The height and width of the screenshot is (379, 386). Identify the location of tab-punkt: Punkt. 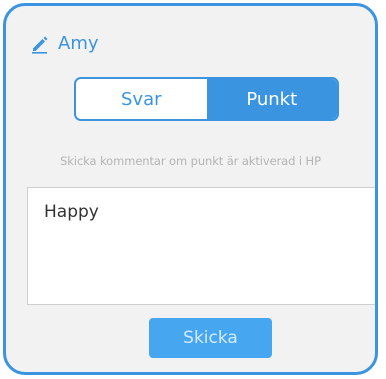
(271, 99).